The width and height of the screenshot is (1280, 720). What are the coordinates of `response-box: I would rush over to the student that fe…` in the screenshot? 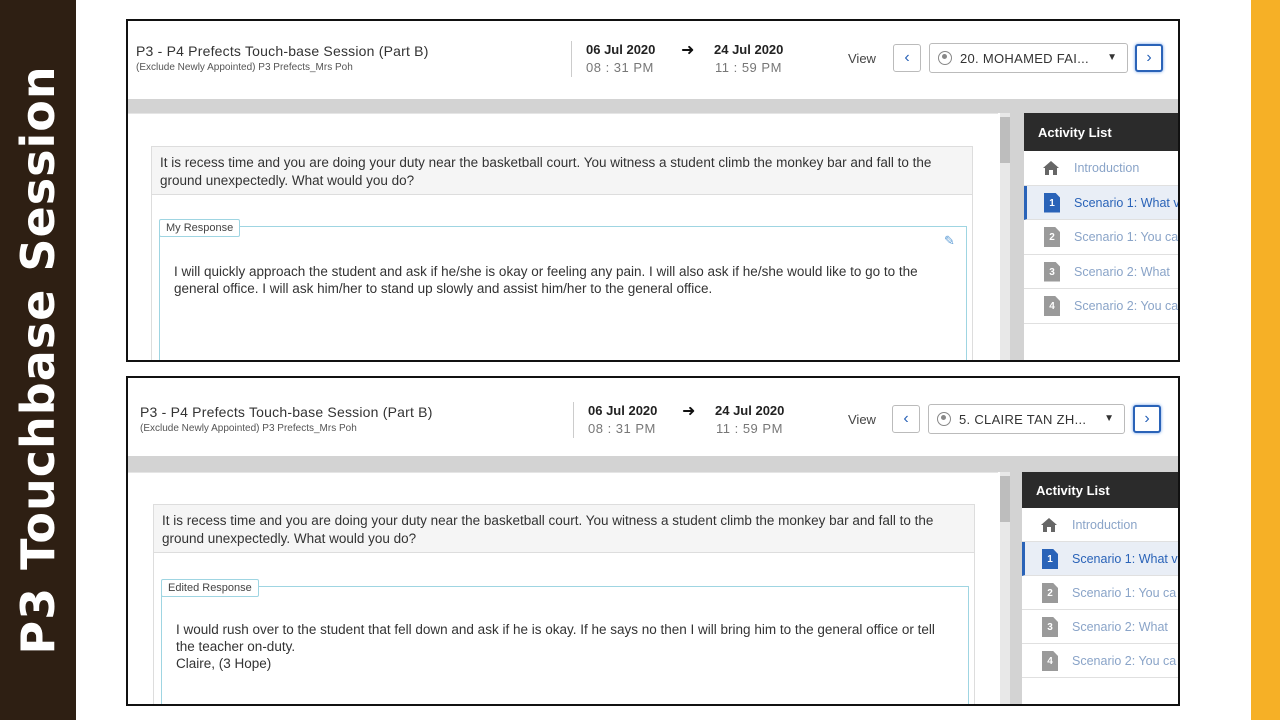 It's located at (565, 645).